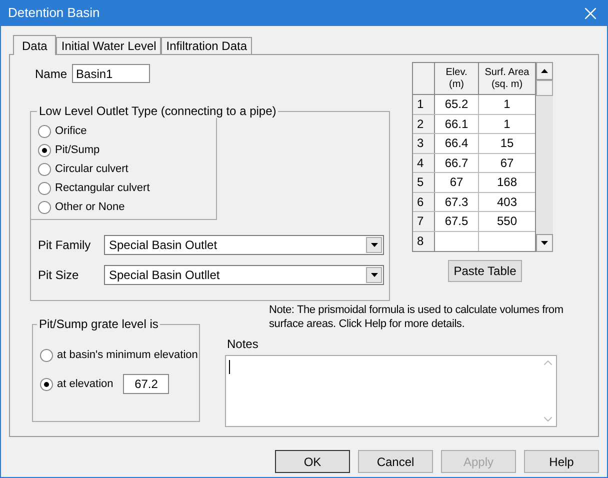 The image size is (608, 478). What do you see at coordinates (244, 245) in the screenshot?
I see `dropdown: Special Basin Outlet` at bounding box center [244, 245].